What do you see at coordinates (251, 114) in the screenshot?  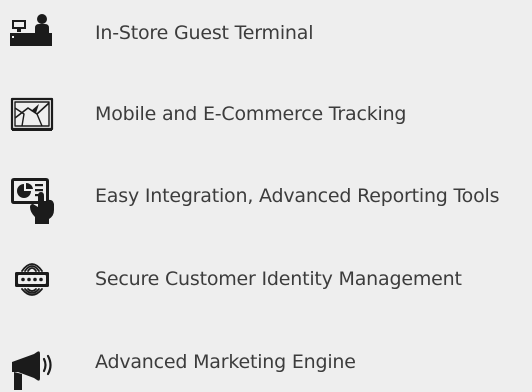 I see `feature-label: Mobile and E-Commerce Tracking` at bounding box center [251, 114].